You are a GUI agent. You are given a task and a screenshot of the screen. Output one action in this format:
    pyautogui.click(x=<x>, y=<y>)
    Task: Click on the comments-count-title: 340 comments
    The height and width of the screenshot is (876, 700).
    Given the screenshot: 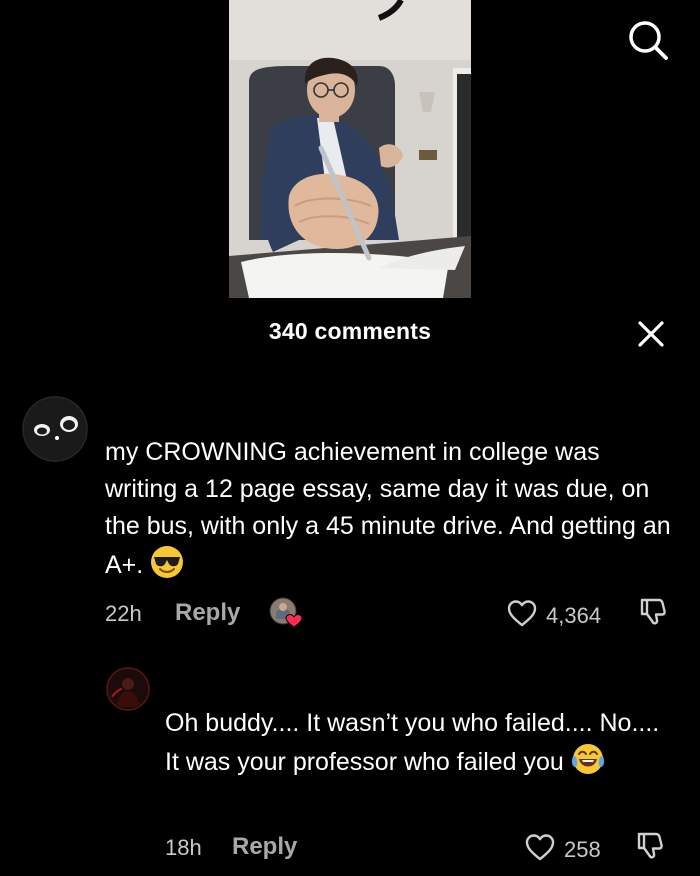 What is the action you would take?
    pyautogui.click(x=350, y=331)
    